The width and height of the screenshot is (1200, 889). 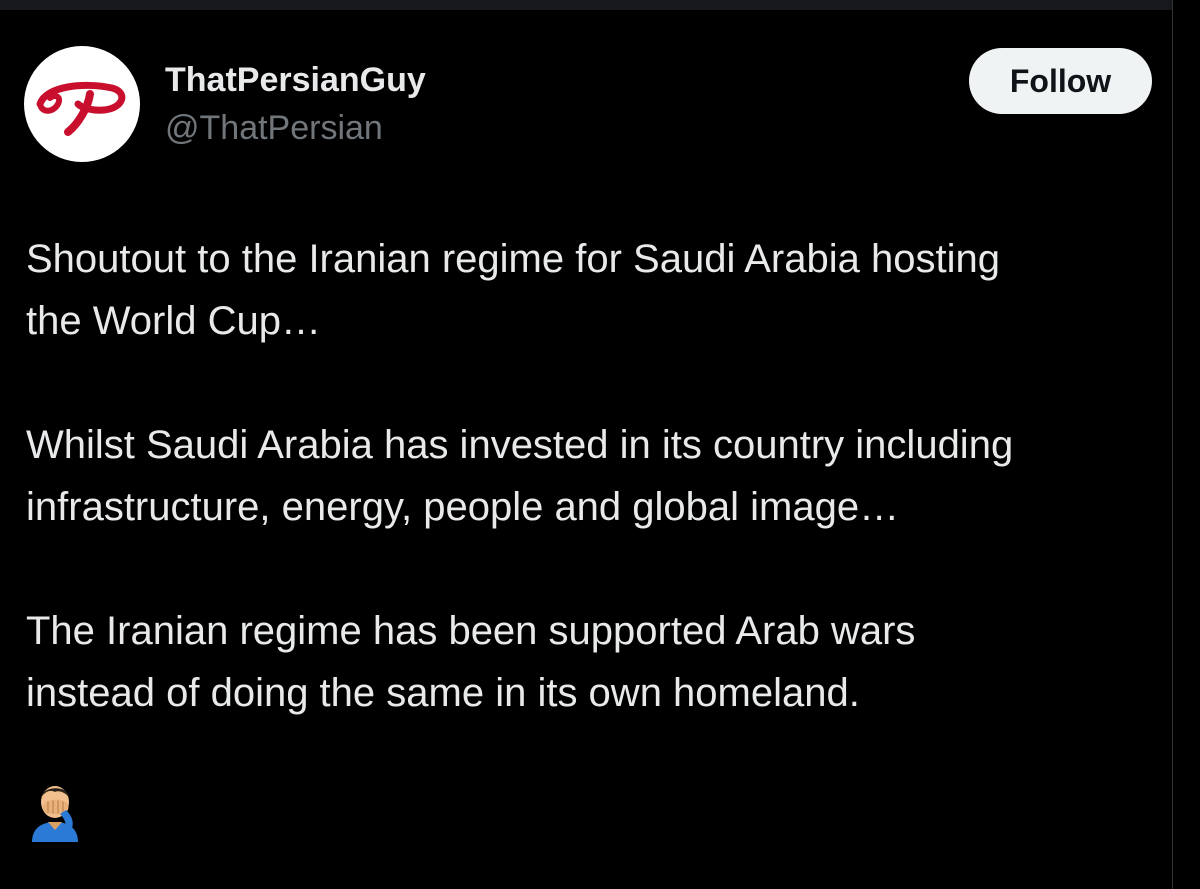 What do you see at coordinates (1060, 81) in the screenshot?
I see `follow-button: Follow` at bounding box center [1060, 81].